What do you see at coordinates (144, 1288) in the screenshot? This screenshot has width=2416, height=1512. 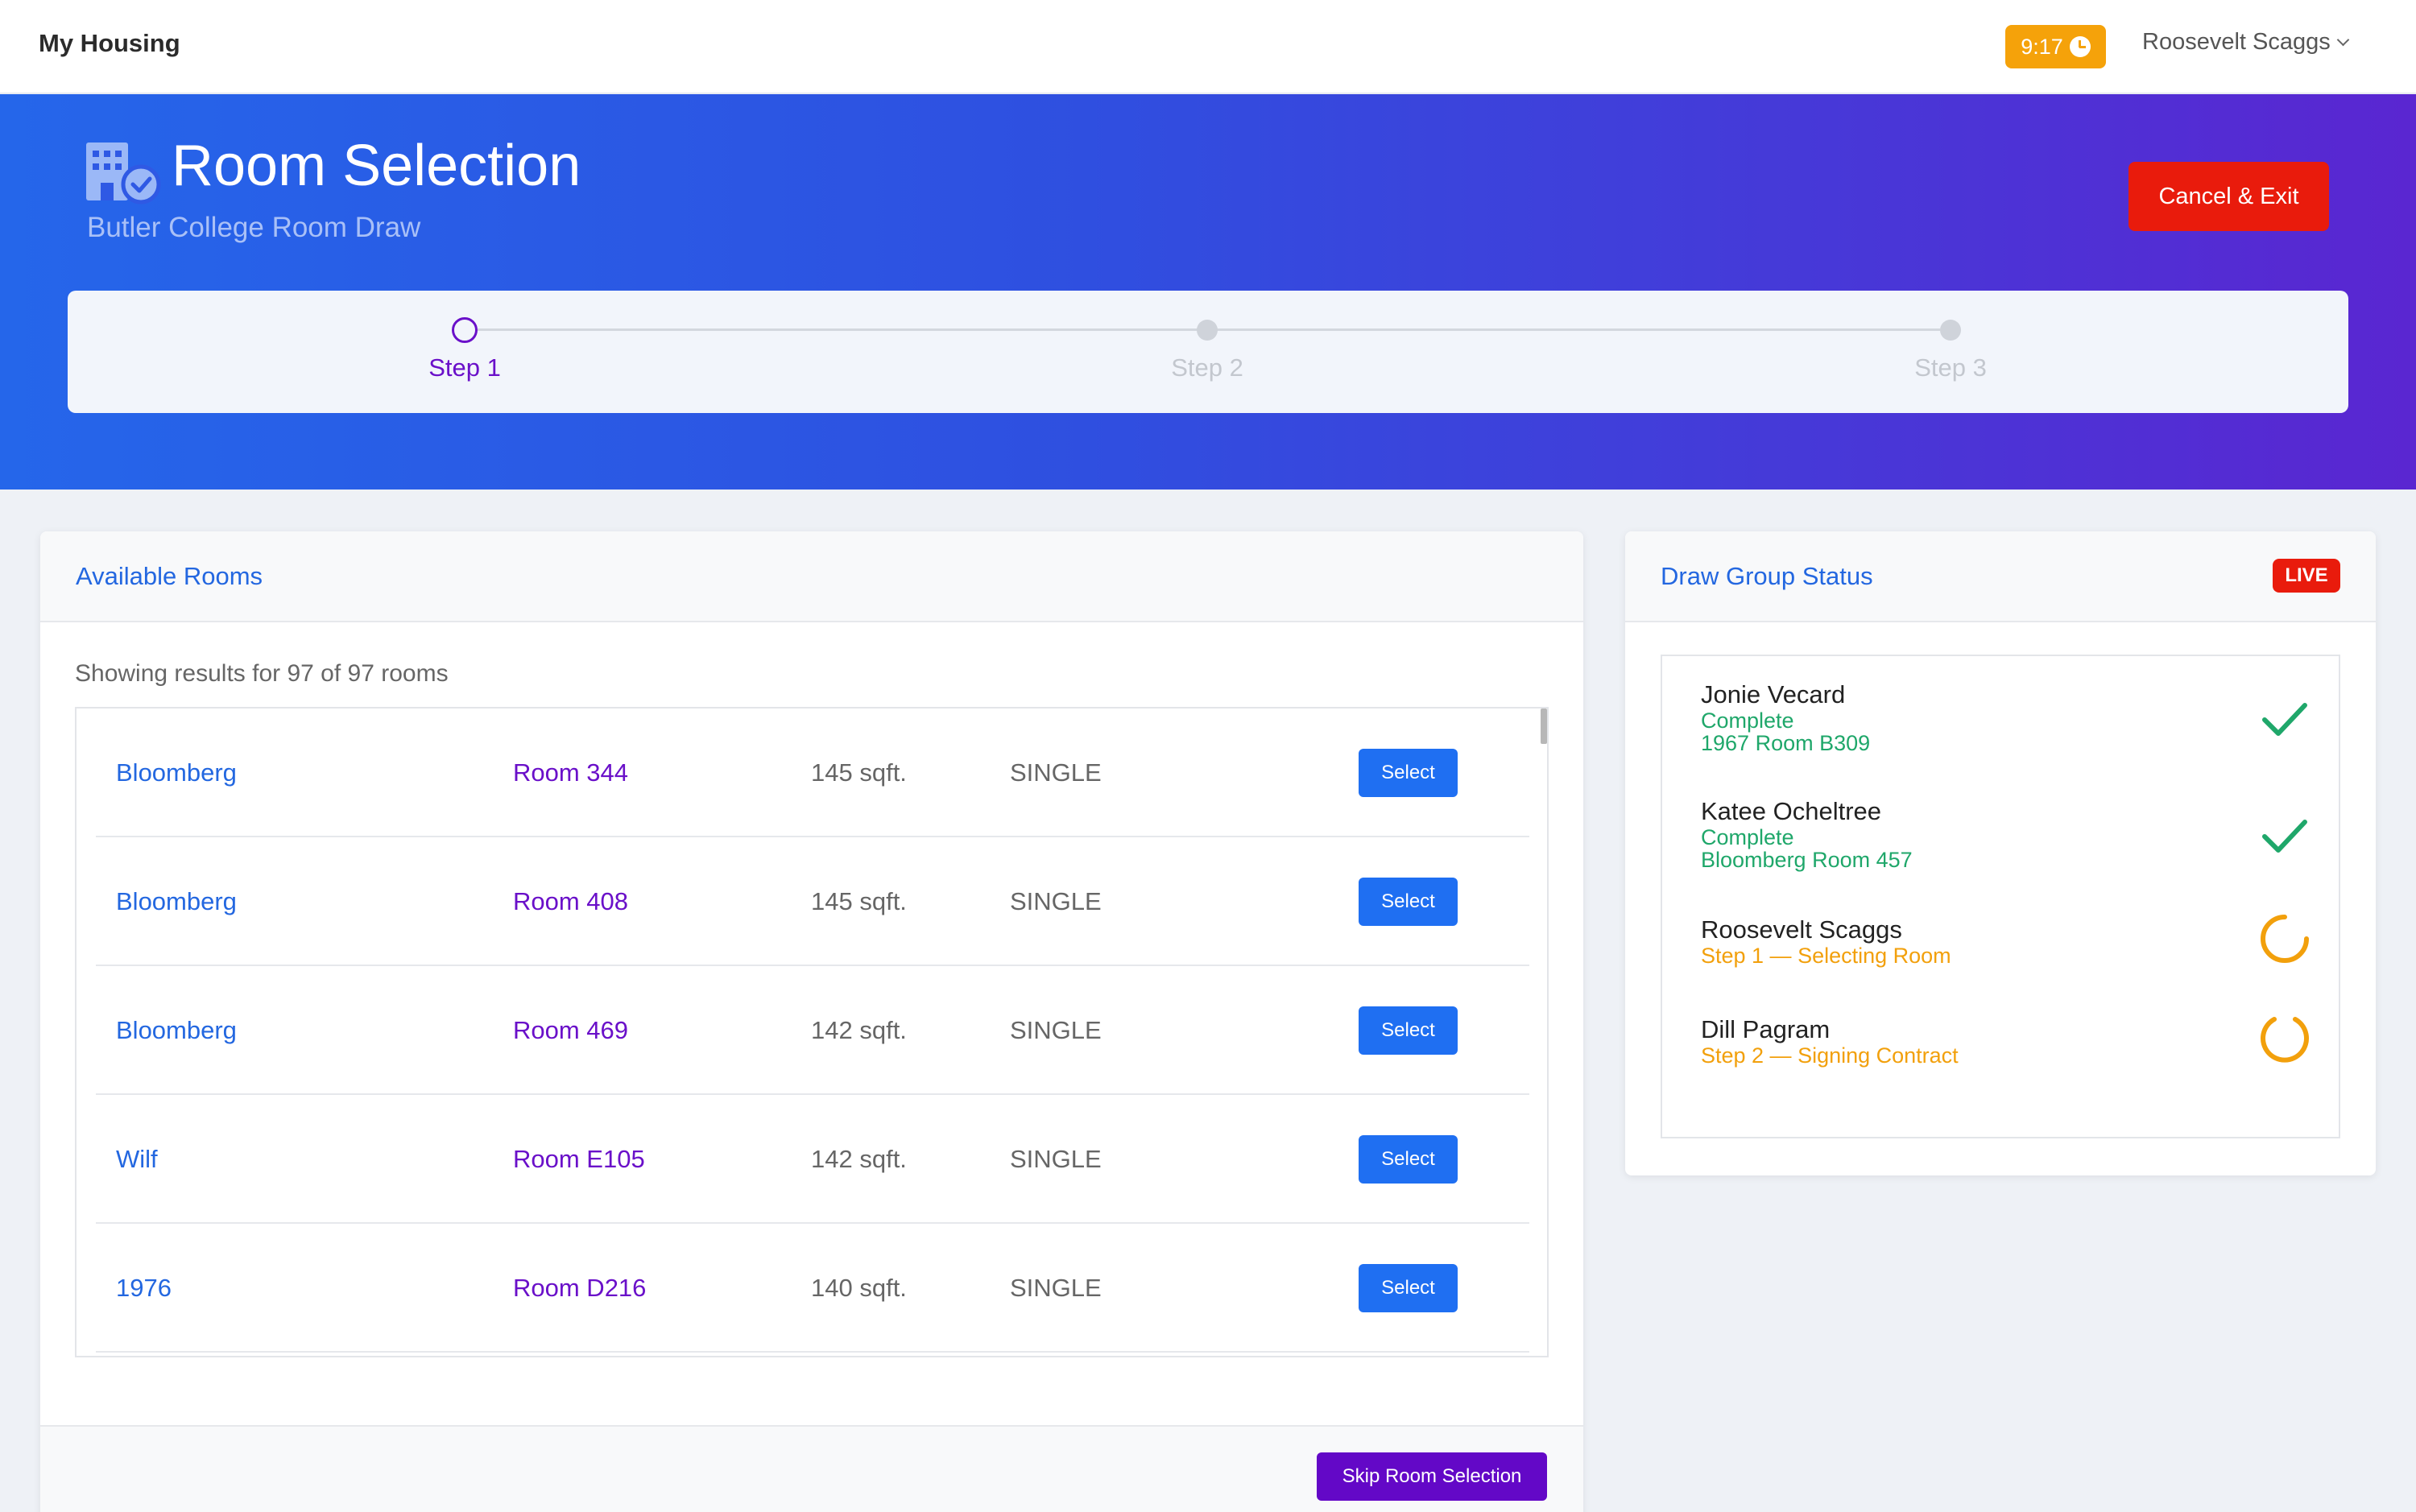 I see `room-building: 1976` at bounding box center [144, 1288].